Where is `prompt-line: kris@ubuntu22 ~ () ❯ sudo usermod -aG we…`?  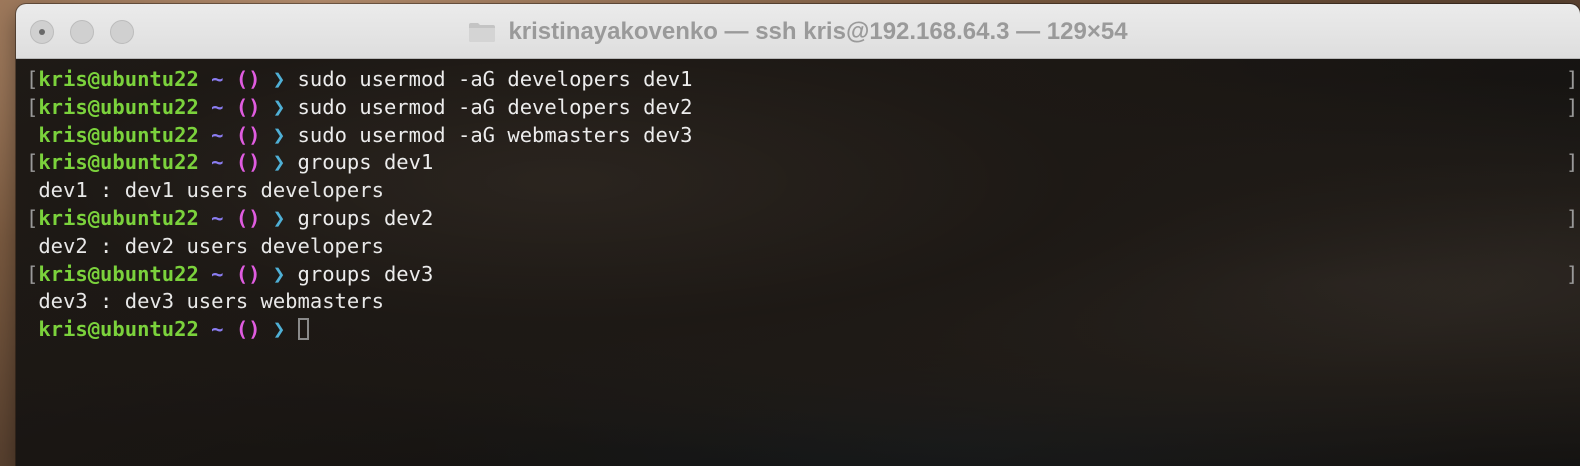
prompt-line: kris@ubuntu22 ~ () ❯ sudo usermod -aG we… is located at coordinates (359, 136).